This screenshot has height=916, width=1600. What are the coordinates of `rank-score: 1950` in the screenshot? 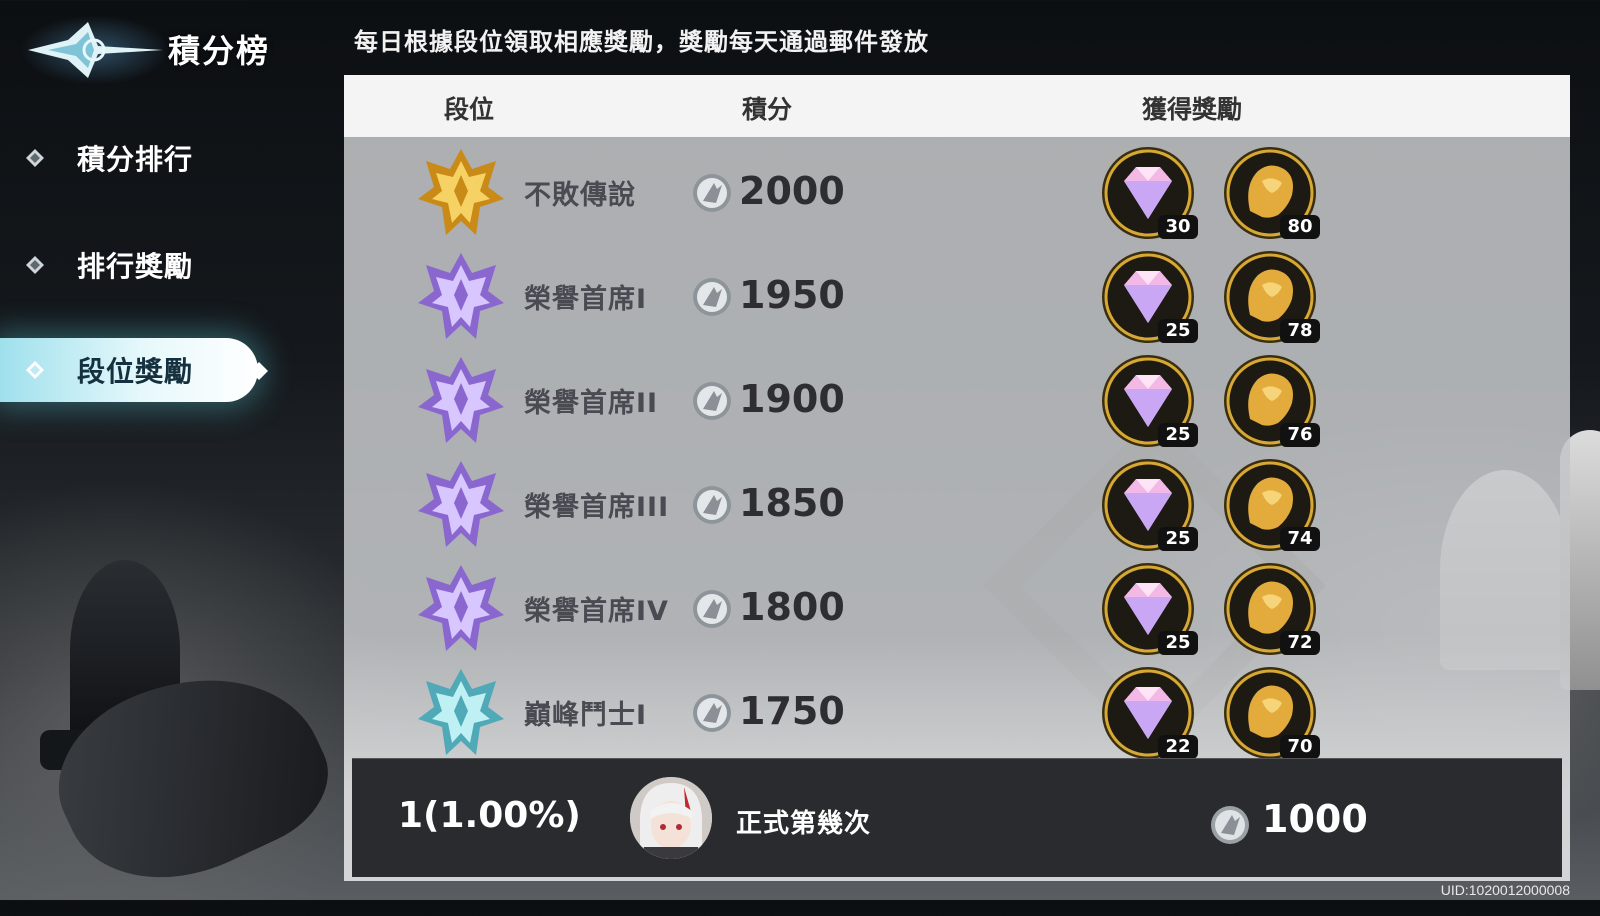 It's located at (792, 295).